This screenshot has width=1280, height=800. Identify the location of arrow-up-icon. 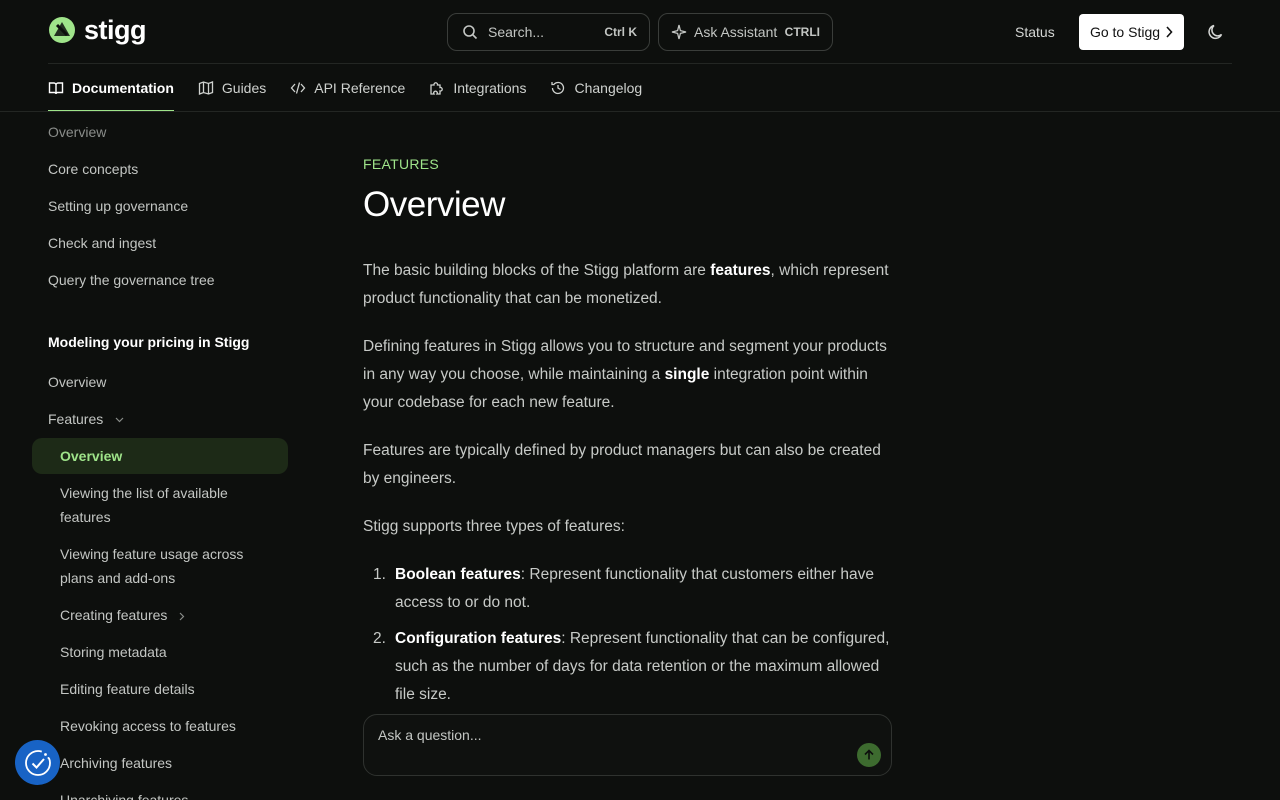
(869, 754).